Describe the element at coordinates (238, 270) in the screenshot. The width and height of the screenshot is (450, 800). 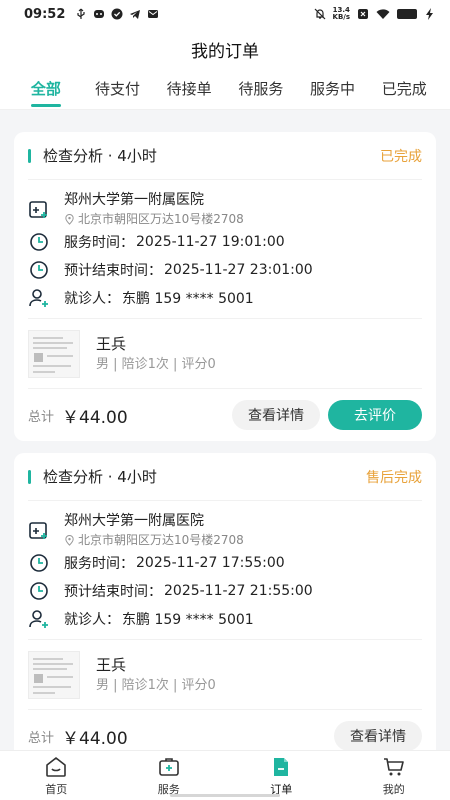
I see `end-time-value: 2025-11-27 23:01:00` at that location.